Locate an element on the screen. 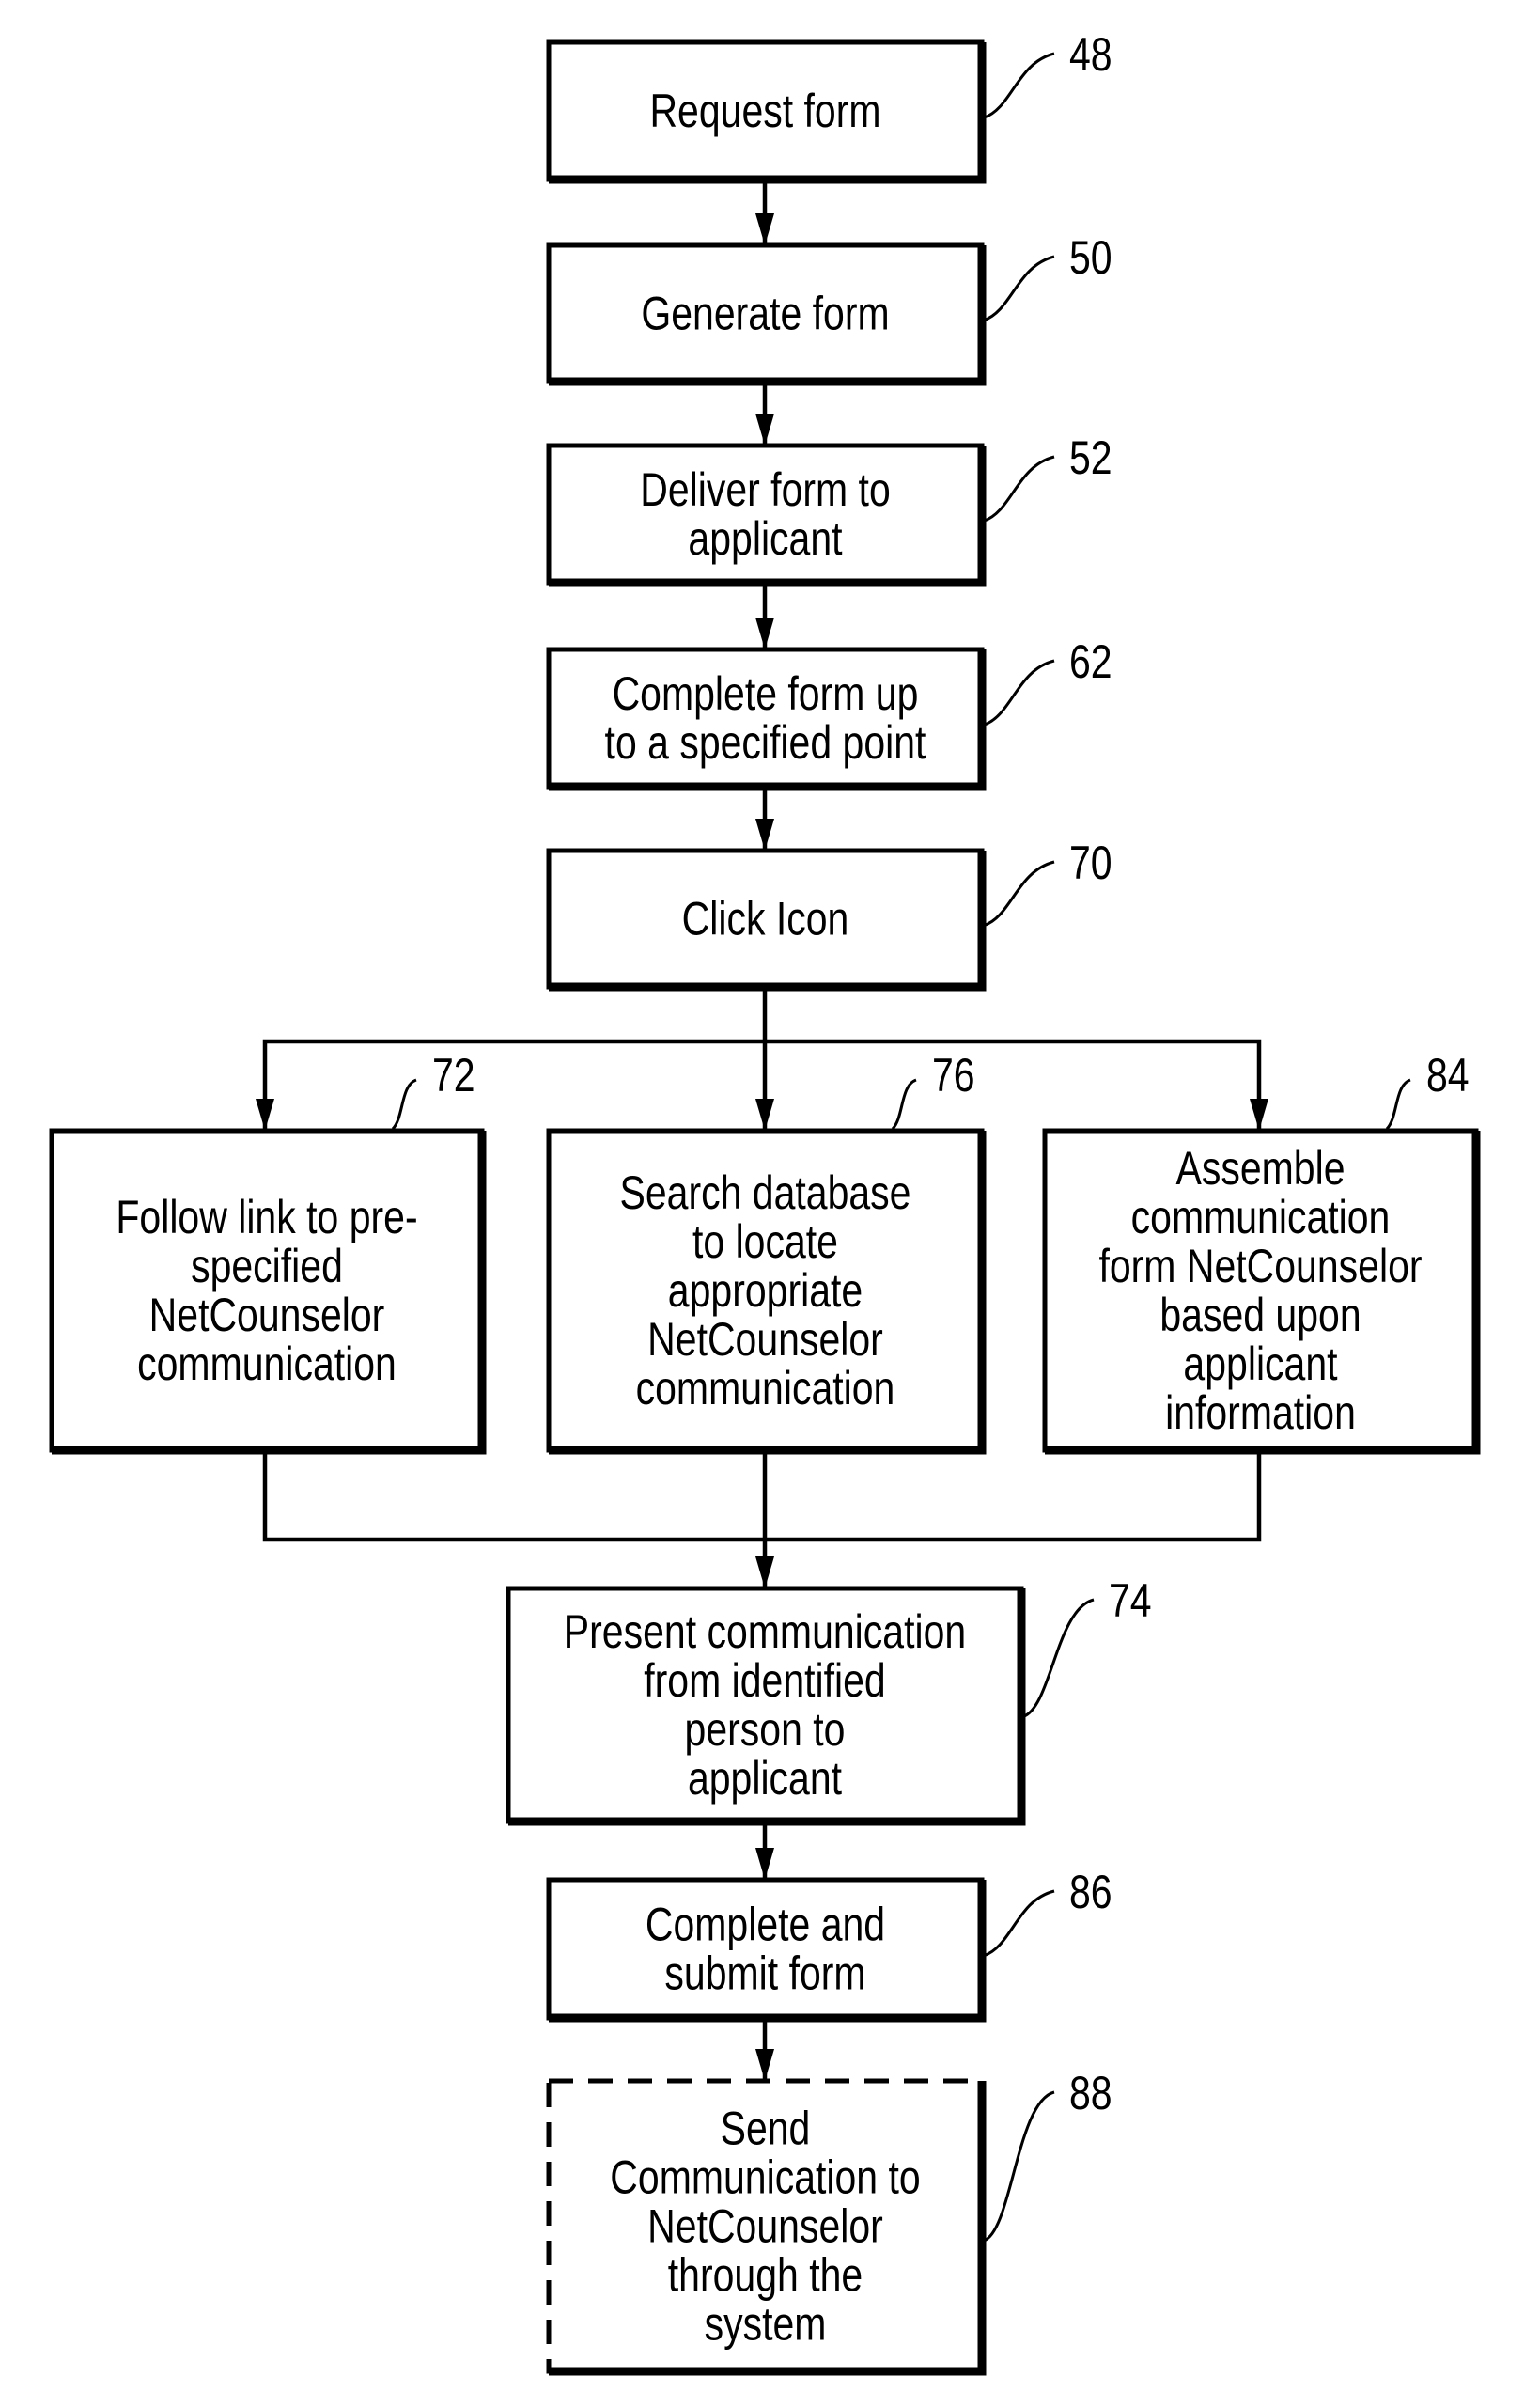  ref-50: 50 is located at coordinates (1047, 276).